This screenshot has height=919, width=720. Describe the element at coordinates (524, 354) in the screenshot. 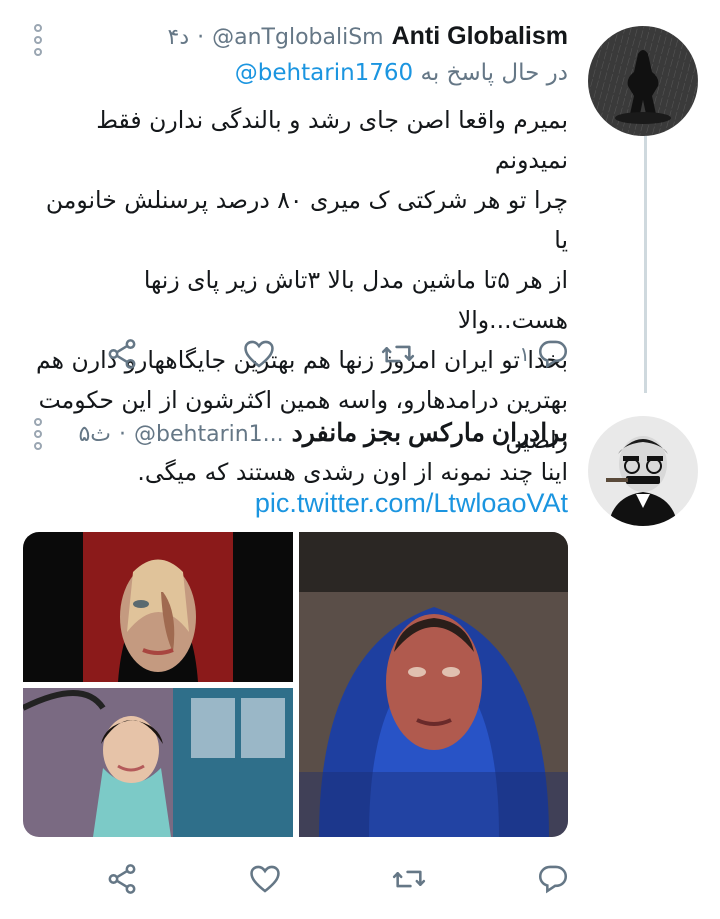

I see `reply-count: ۱` at that location.